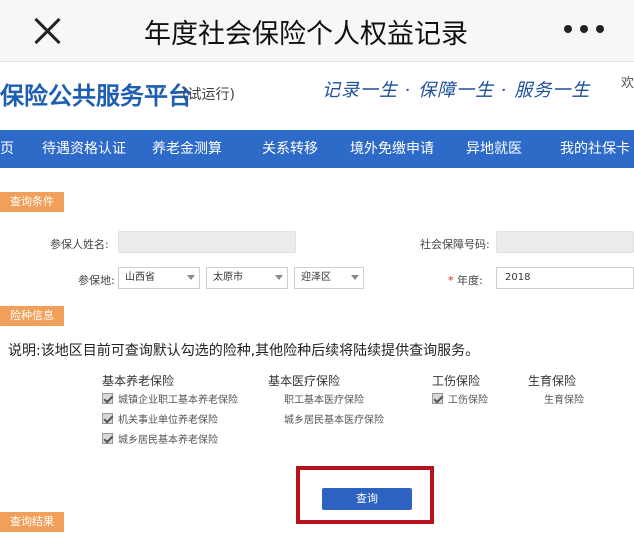 This screenshot has height=536, width=634. I want to click on main-nav: 页 待遇资格认证 养老金测算 关系转移 境外免缴申请 异地就医 我的社保卡, so click(317, 149).